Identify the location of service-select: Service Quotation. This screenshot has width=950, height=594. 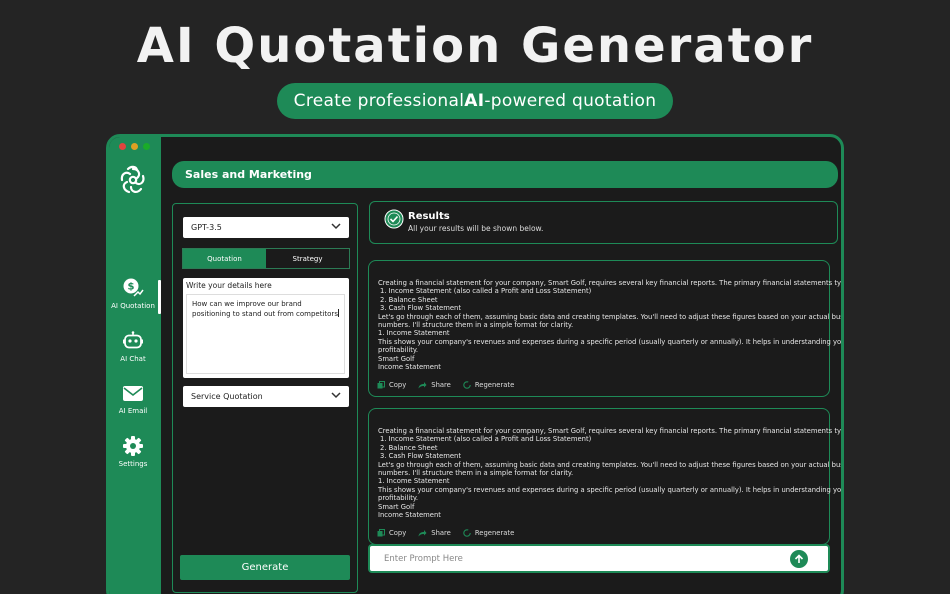
(266, 396).